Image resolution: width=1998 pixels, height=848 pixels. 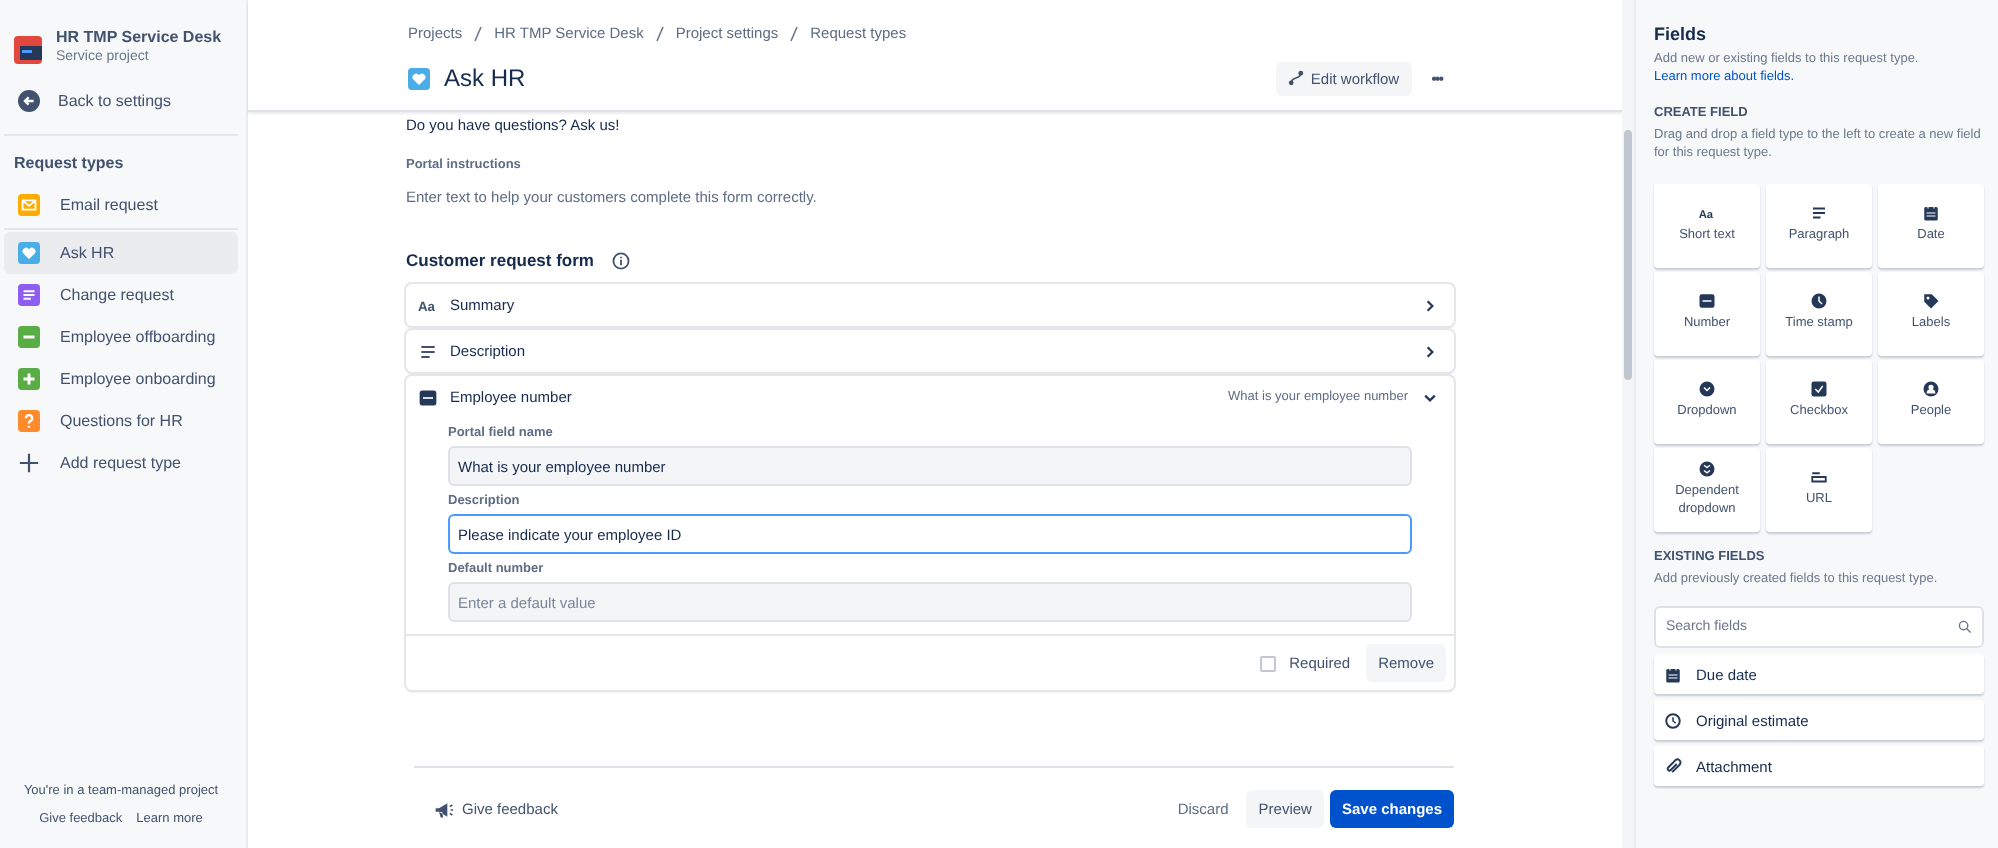 I want to click on dropdown-icon, so click(x=1707, y=389).